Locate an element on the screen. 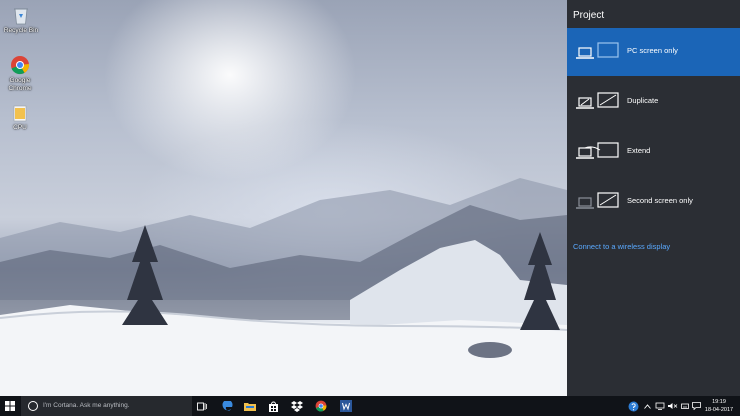 The height and width of the screenshot is (416, 740). desktop-icon-google-chrome: Google Chrome is located at coordinates (20, 74).